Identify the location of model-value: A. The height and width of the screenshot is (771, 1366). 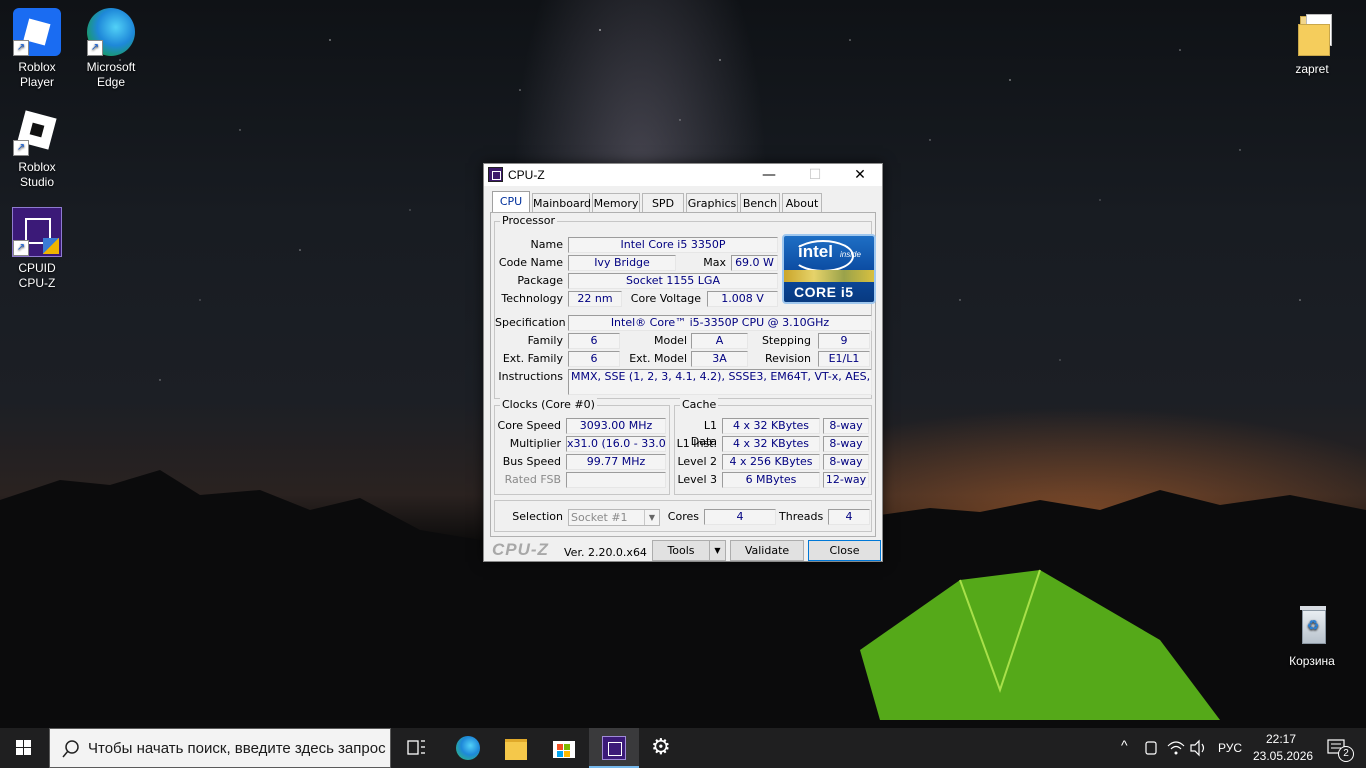
(719, 341).